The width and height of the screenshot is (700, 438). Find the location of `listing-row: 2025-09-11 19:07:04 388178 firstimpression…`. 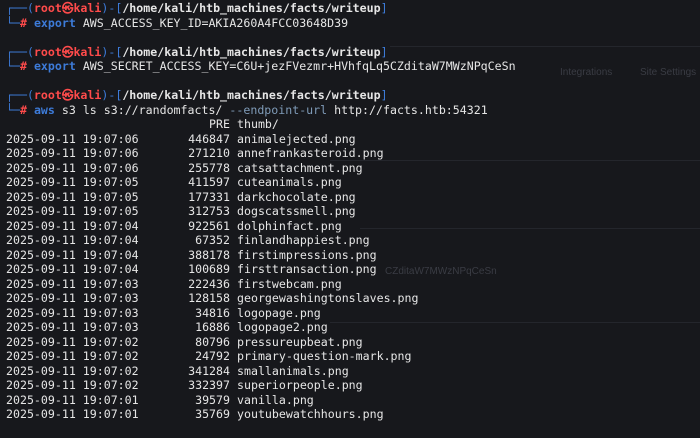

listing-row: 2025-09-11 19:07:04 388178 firstimpression… is located at coordinates (353, 255).